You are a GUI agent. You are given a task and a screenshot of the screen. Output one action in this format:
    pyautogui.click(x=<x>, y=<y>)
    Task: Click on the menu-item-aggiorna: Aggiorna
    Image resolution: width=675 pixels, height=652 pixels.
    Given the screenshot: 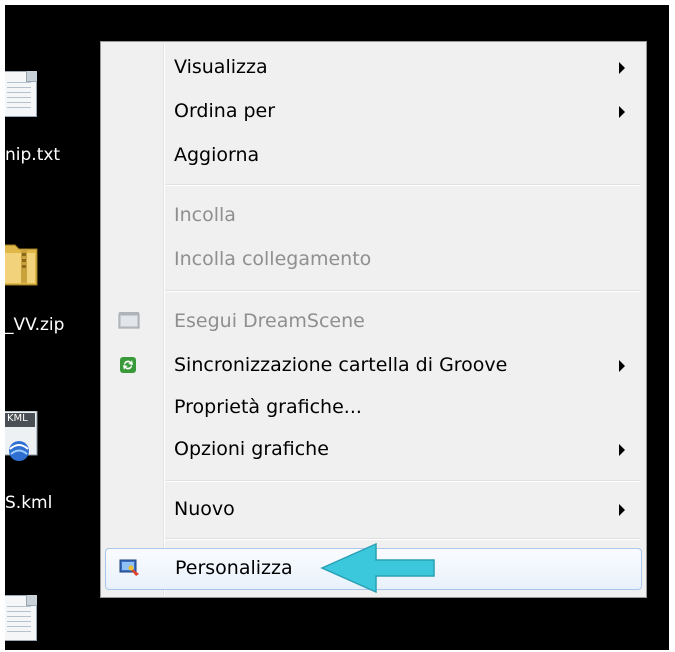 What is the action you would take?
    pyautogui.click(x=373, y=156)
    